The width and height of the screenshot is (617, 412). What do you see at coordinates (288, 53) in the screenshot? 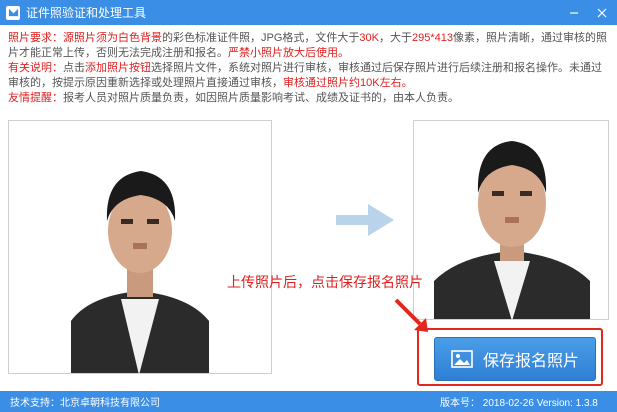
I see `requirements-warning: 严禁小照片放大后使用。` at bounding box center [288, 53].